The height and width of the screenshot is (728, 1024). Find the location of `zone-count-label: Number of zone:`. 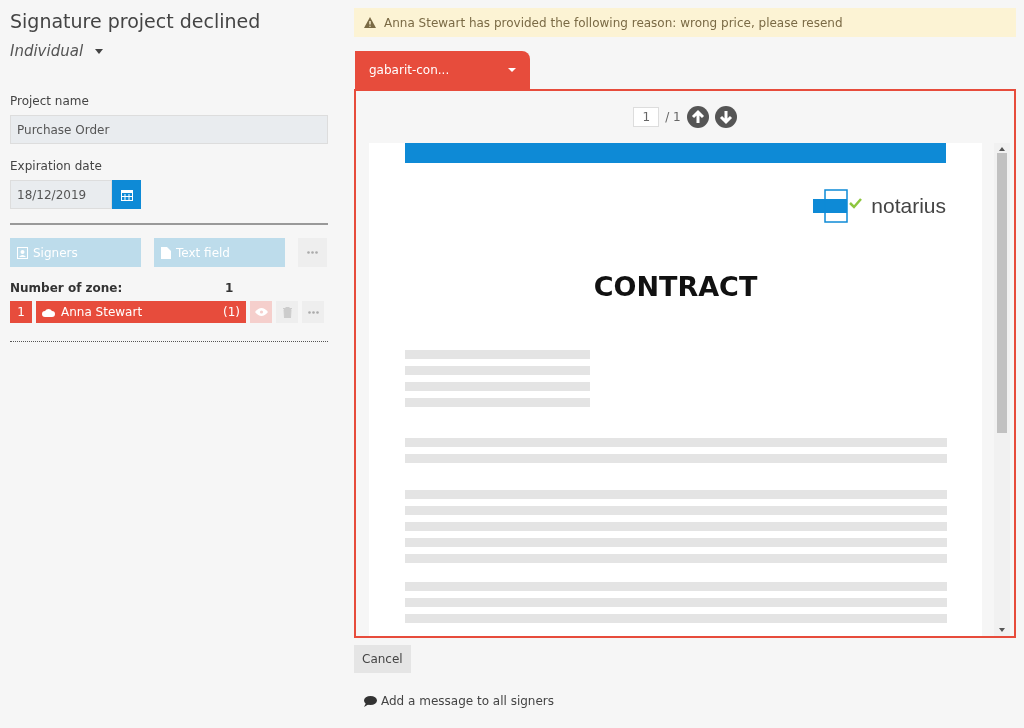

zone-count-label: Number of zone: is located at coordinates (67, 288).